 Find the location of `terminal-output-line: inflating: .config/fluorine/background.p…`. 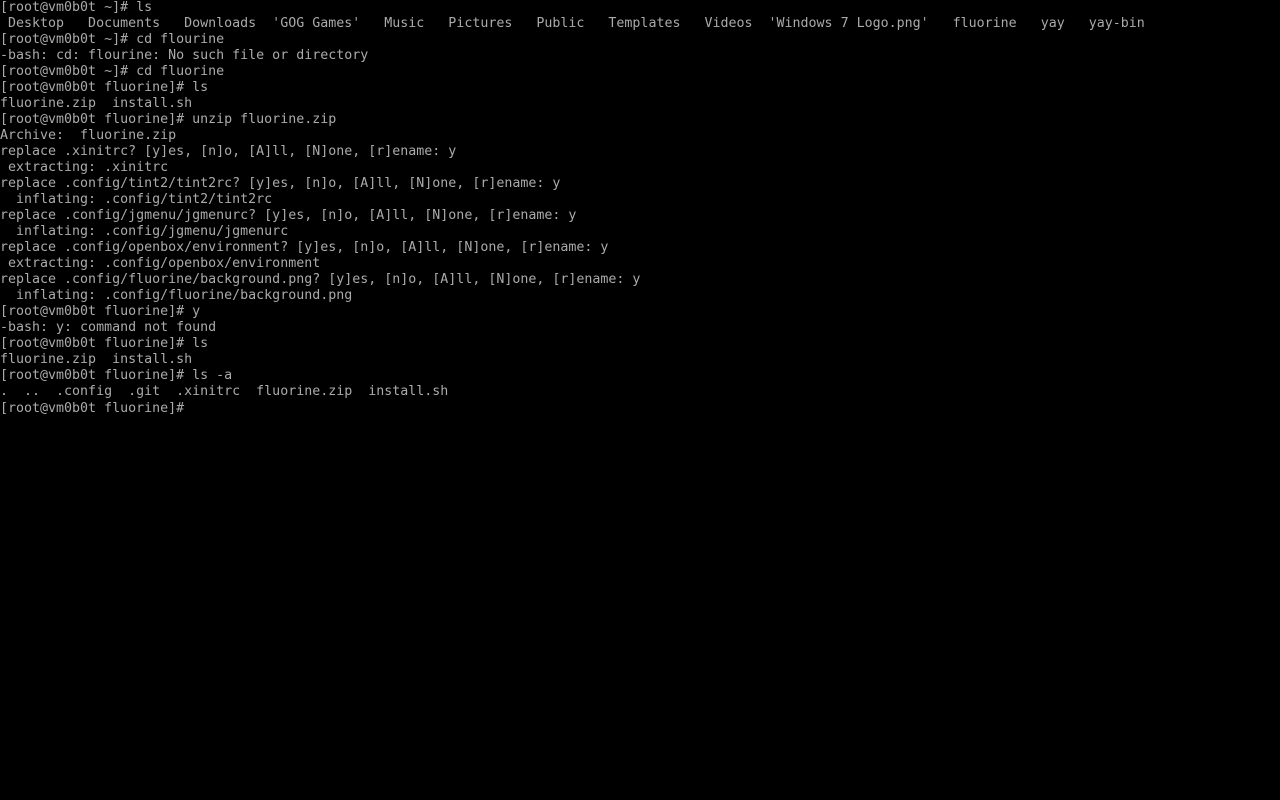

terminal-output-line: inflating: .config/fluorine/background.p… is located at coordinates (176, 295).